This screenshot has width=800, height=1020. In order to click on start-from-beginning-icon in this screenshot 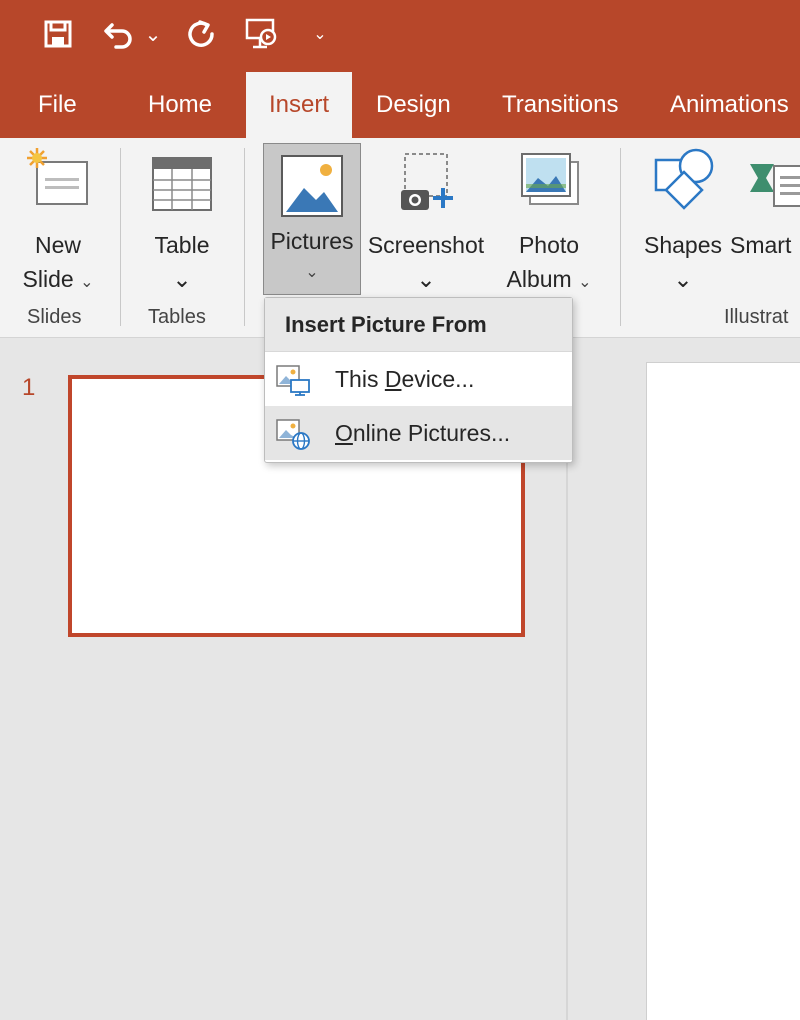, I will do `click(261, 33)`.